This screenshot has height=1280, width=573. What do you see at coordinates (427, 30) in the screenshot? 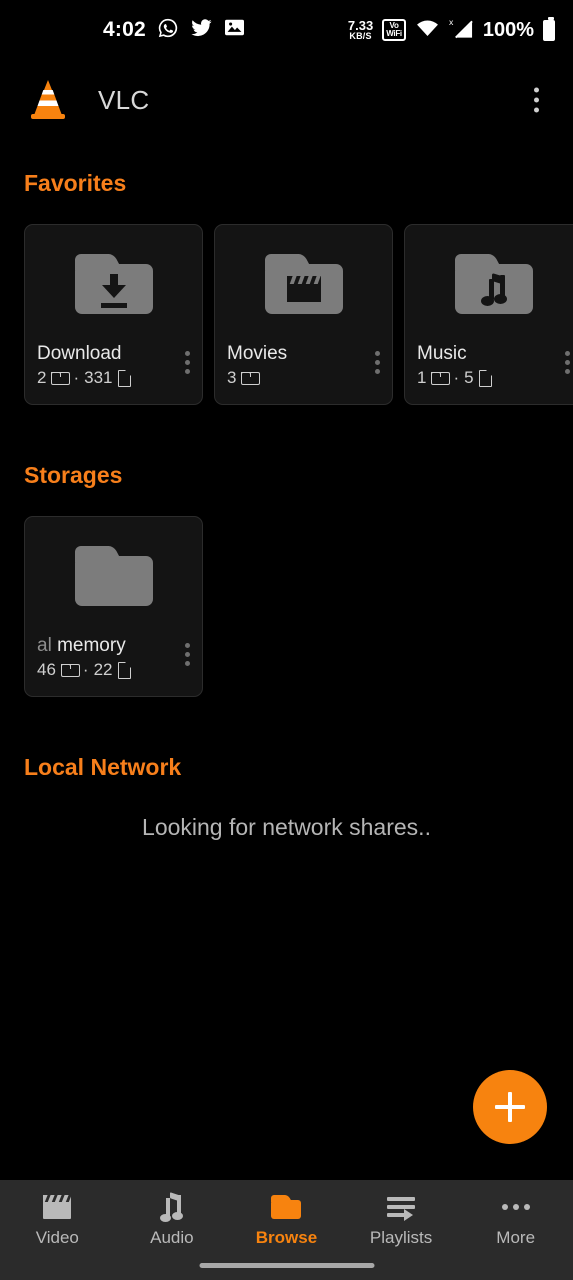
I see `wifi-icon` at bounding box center [427, 30].